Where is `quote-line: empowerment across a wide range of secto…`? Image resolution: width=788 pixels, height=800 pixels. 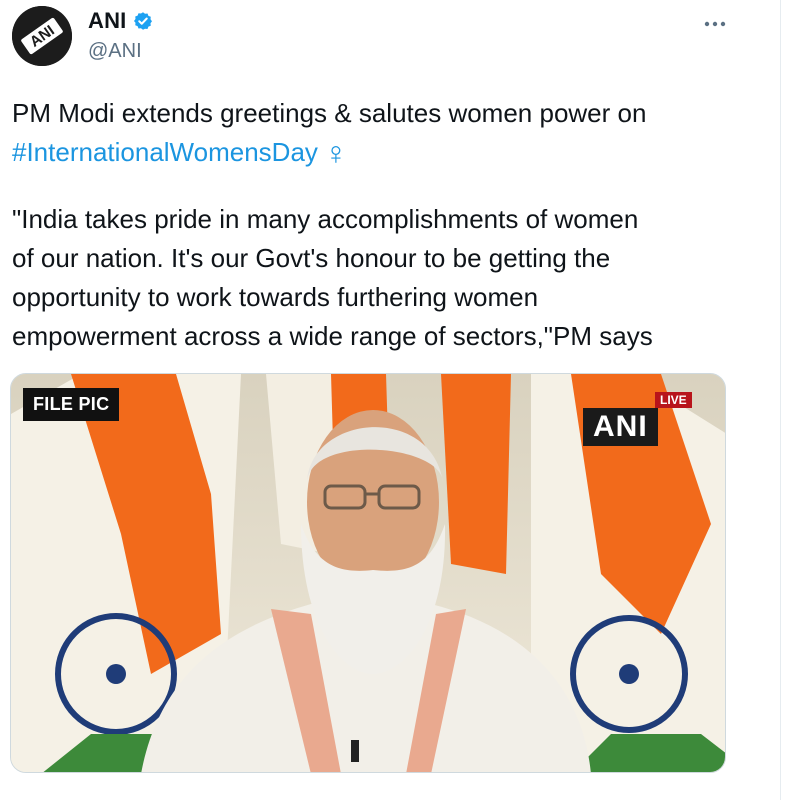 quote-line: empowerment across a wide range of secto… is located at coordinates (332, 336).